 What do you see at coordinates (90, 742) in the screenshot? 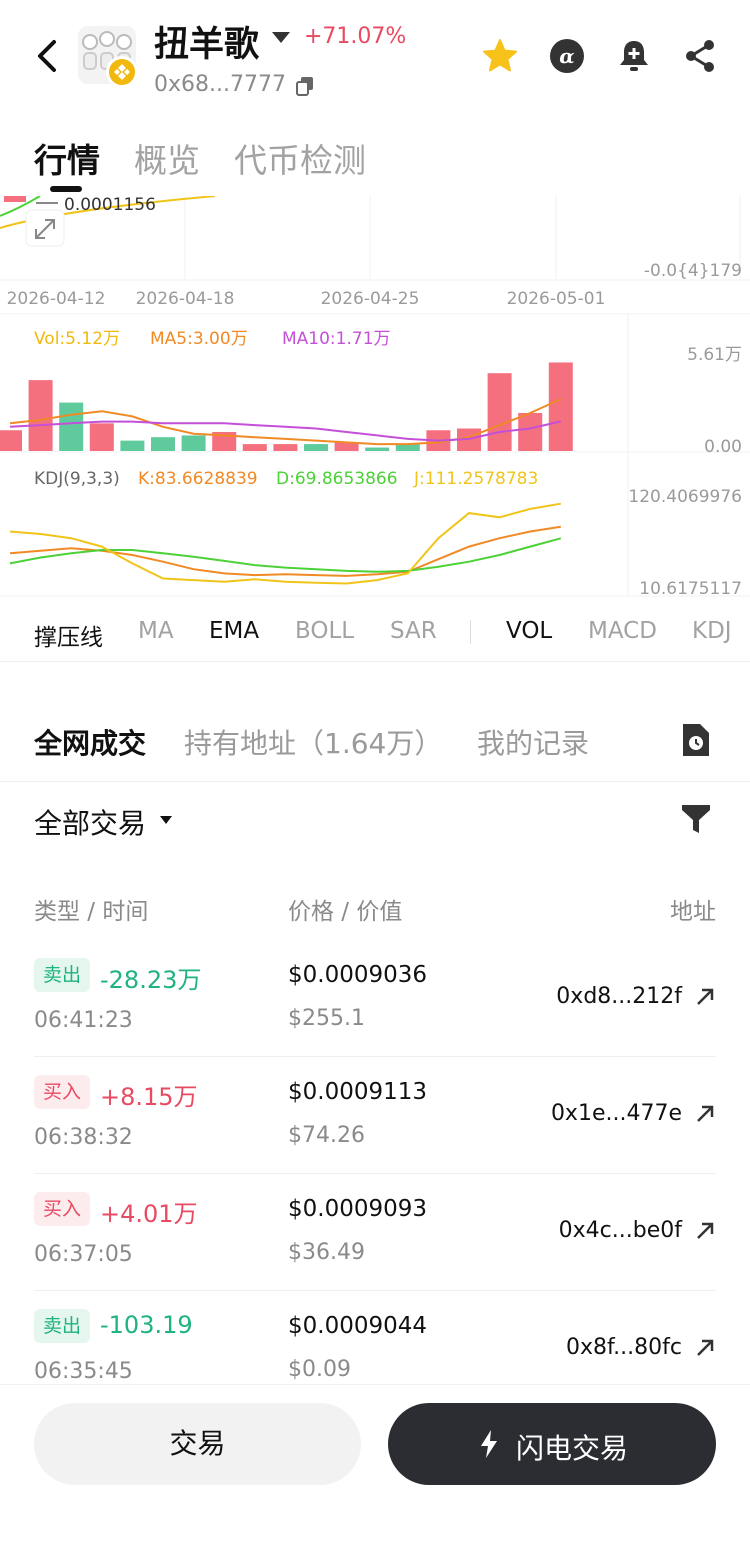
I see `tab-all-trades: 全网成交` at bounding box center [90, 742].